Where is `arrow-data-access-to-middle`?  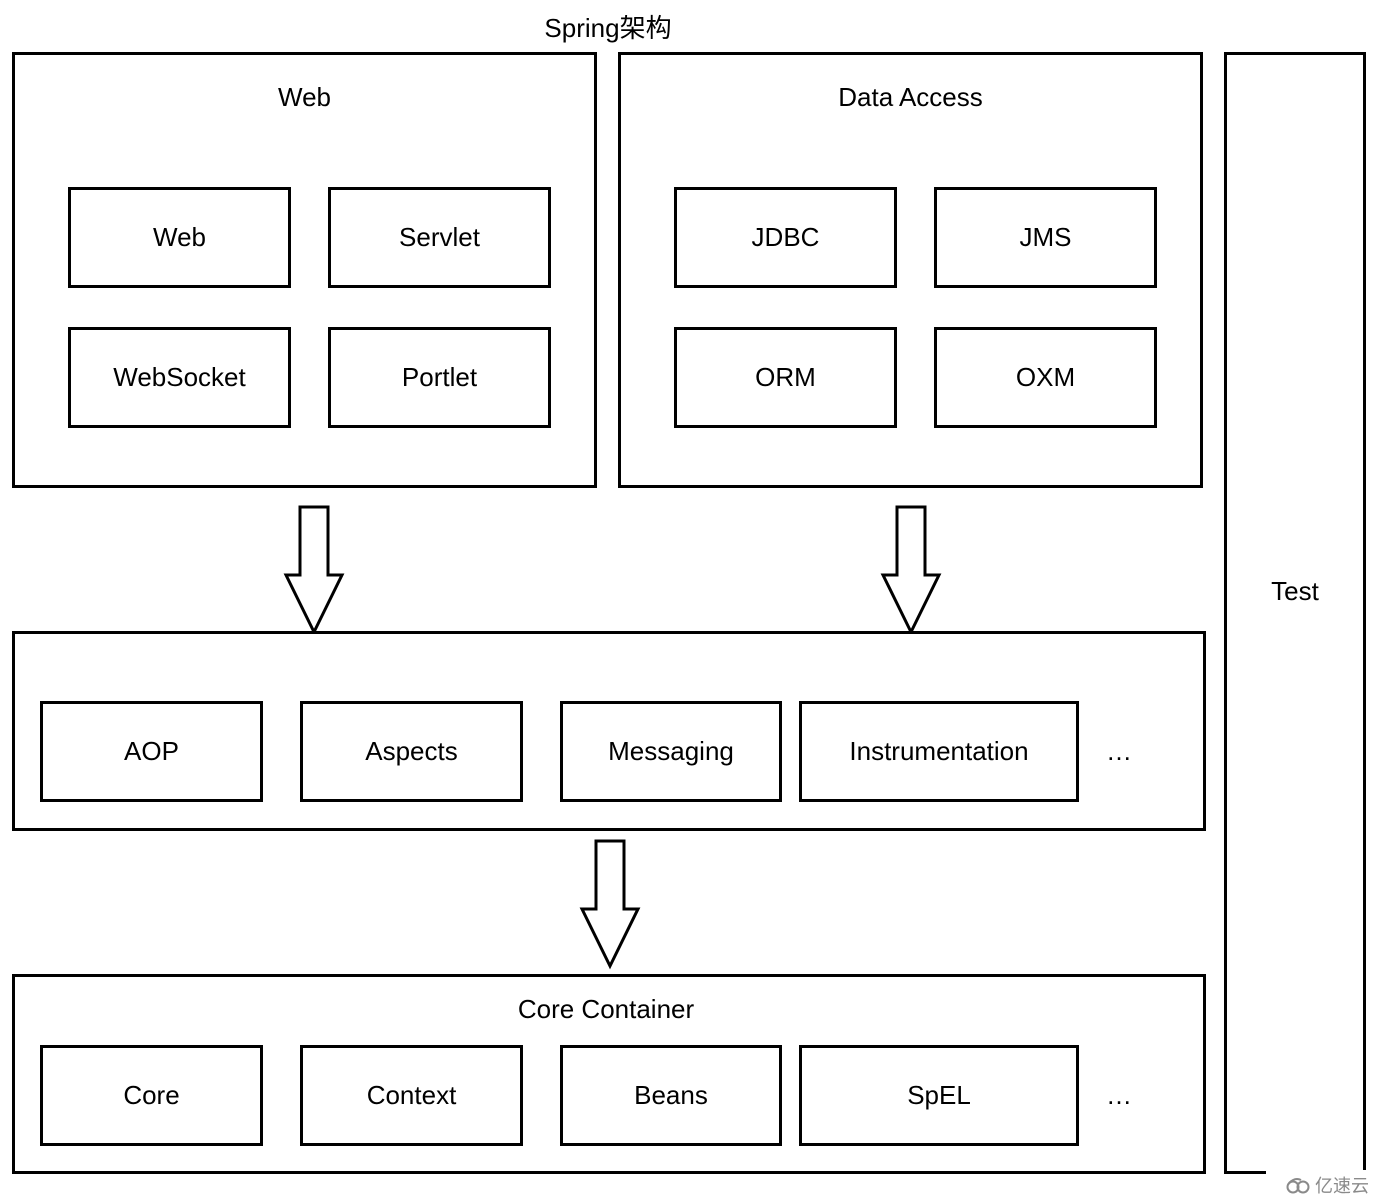
arrow-data-access-to-middle is located at coordinates (911, 570).